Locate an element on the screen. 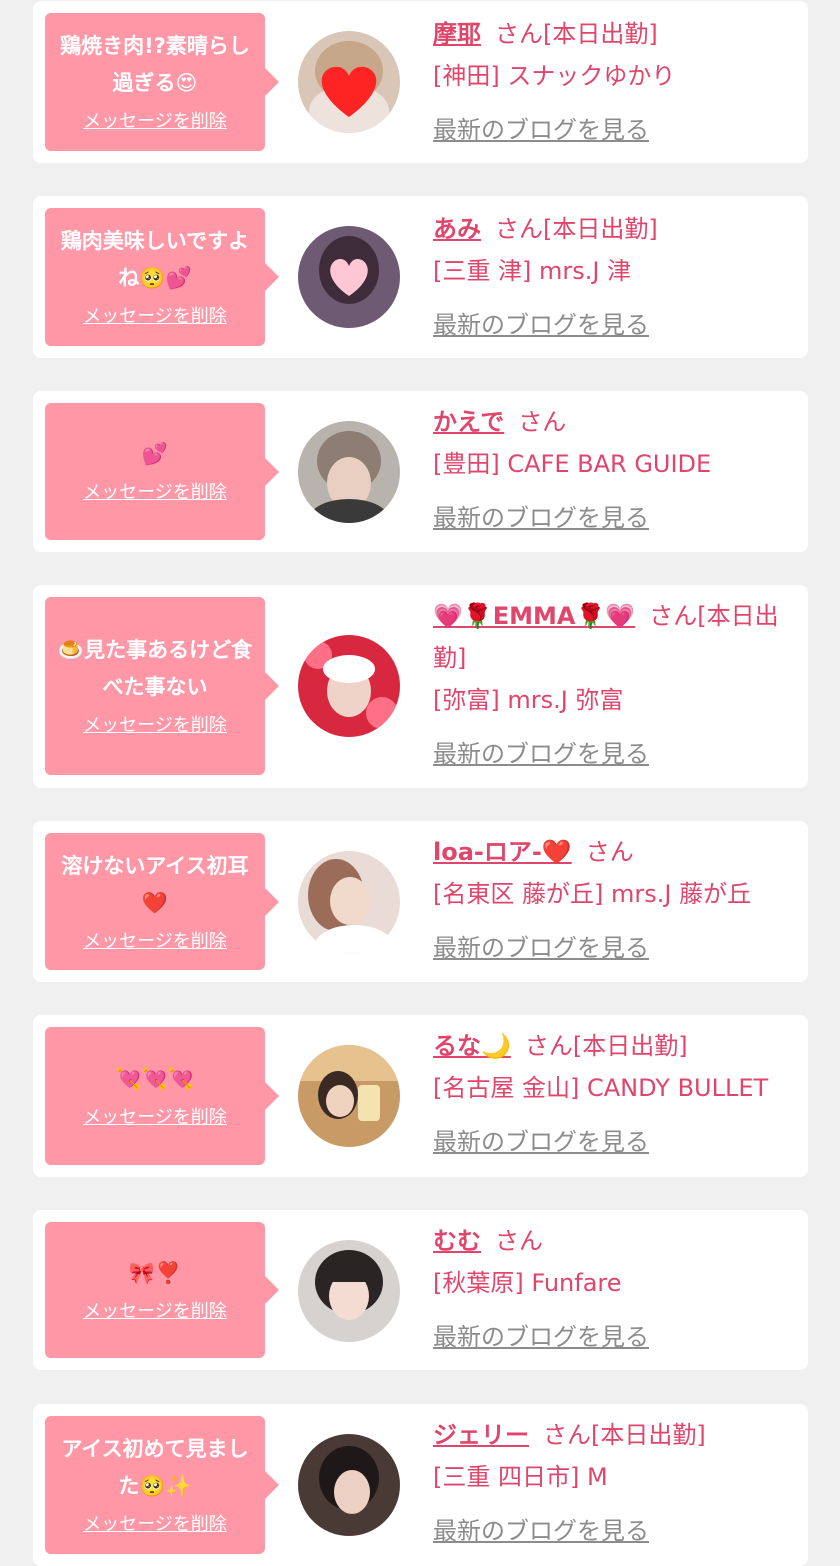 Image resolution: width=840 pixels, height=1566 pixels. girl-name-link: 摩耶 is located at coordinates (457, 34).